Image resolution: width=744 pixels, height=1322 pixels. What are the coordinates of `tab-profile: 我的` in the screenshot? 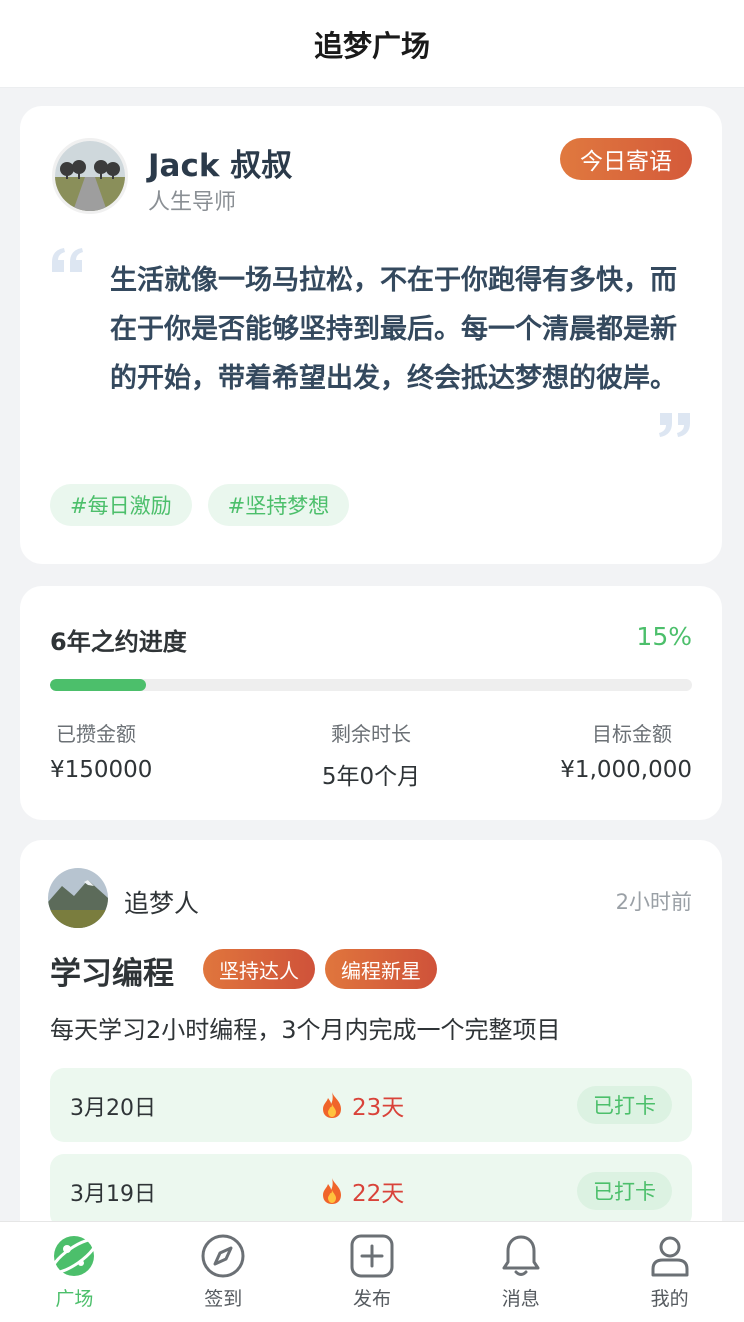 It's located at (669, 1272).